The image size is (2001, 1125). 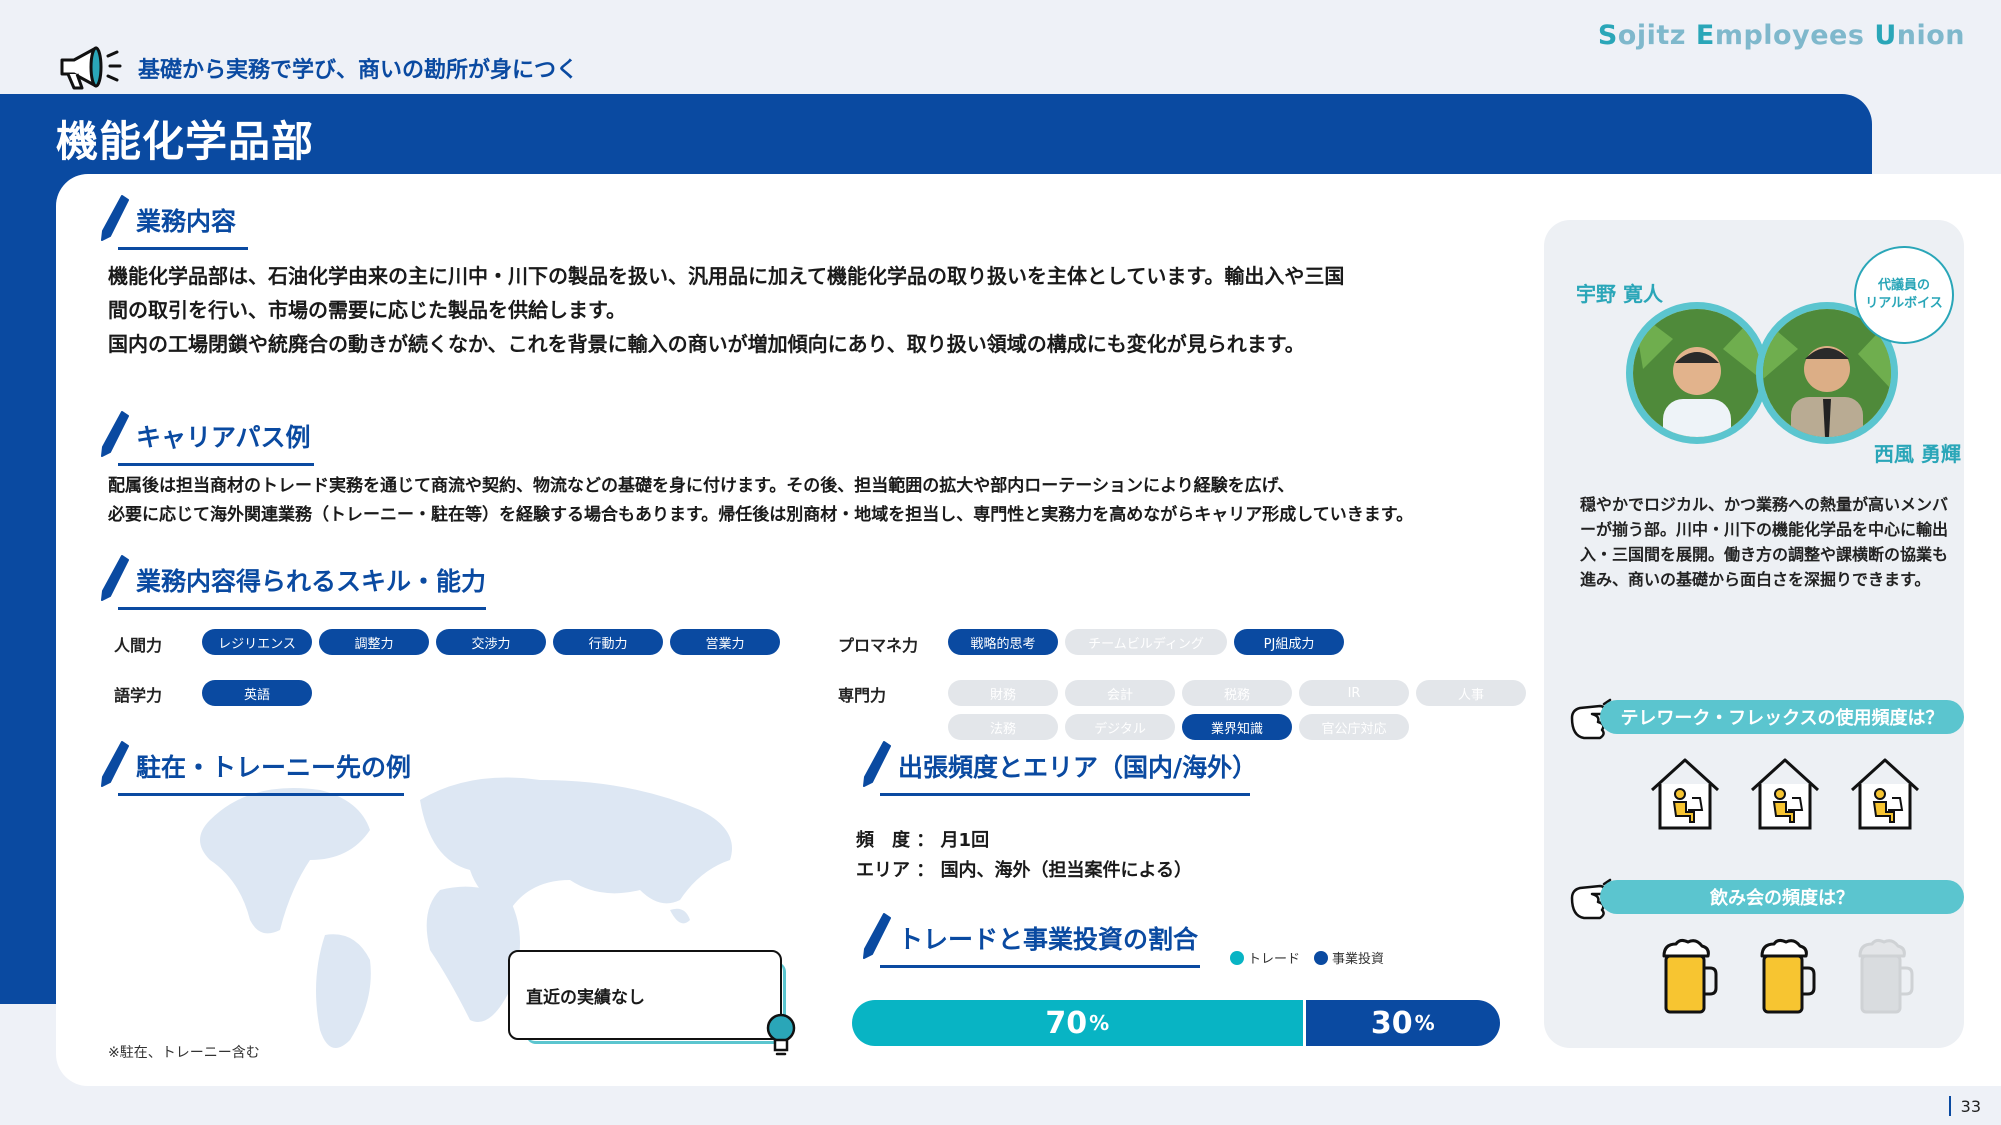 I want to click on skill-row-label-expert: 専門力, so click(x=862, y=695).